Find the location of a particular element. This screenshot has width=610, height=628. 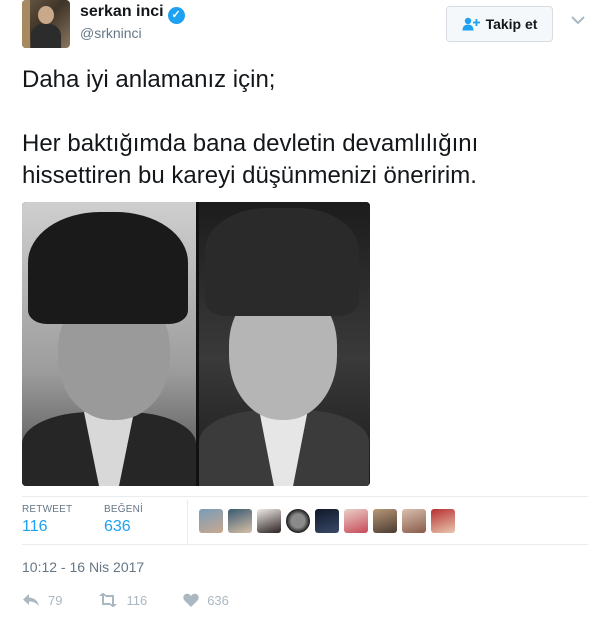

stats-separator is located at coordinates (187, 522).